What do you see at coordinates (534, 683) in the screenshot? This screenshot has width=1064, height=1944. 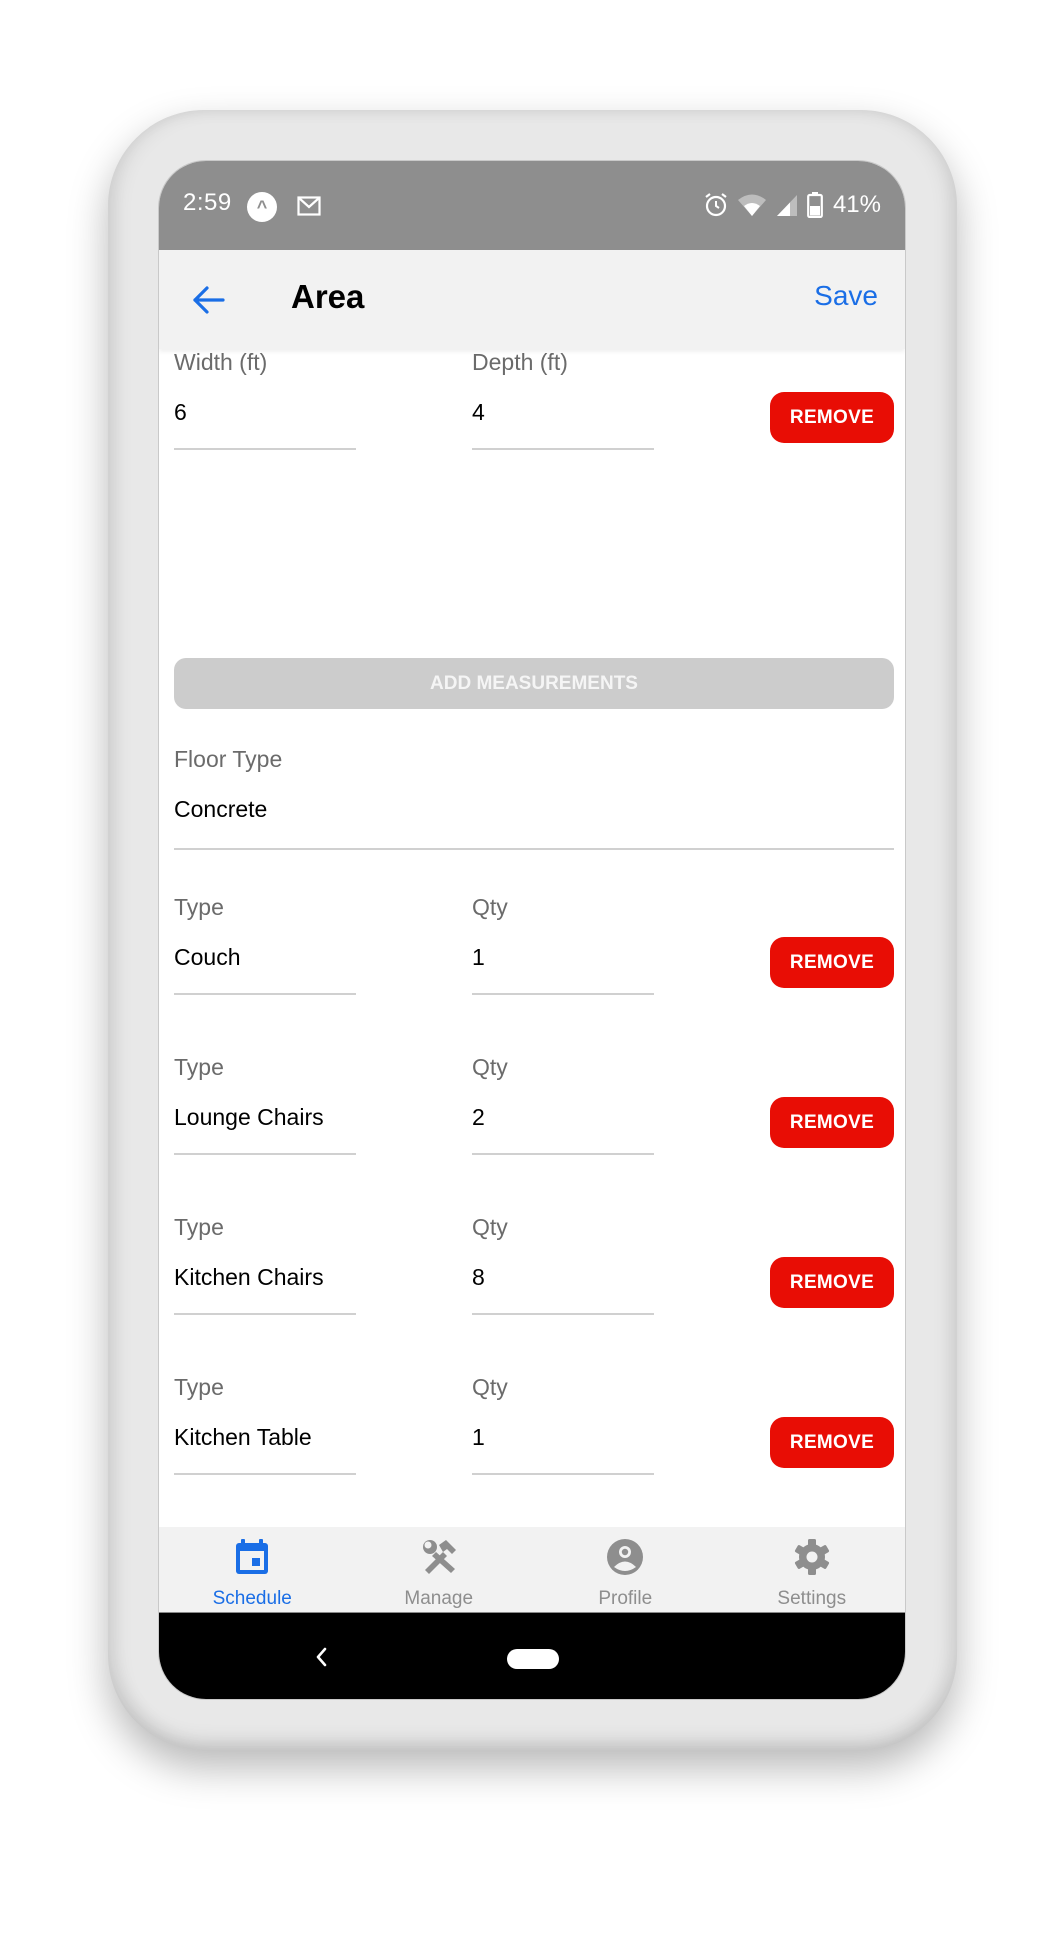 I see `add-measurements-button: ADD MEASUREMENTS` at bounding box center [534, 683].